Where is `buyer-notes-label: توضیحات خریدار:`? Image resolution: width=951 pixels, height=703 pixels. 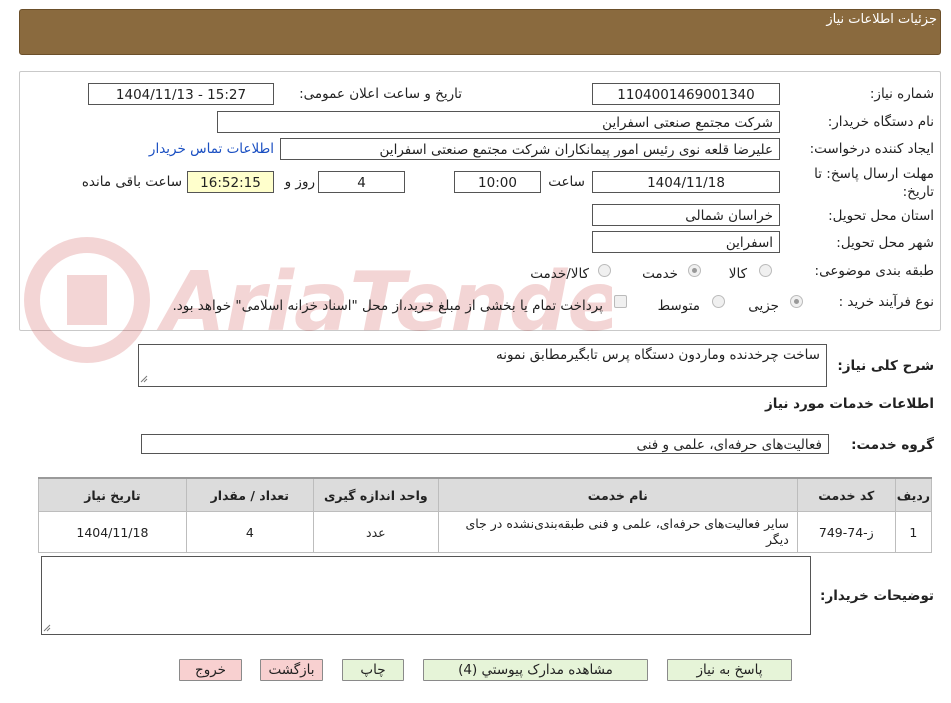
buyer-notes-label: توضیحات خریدار: is located at coordinates (877, 596).